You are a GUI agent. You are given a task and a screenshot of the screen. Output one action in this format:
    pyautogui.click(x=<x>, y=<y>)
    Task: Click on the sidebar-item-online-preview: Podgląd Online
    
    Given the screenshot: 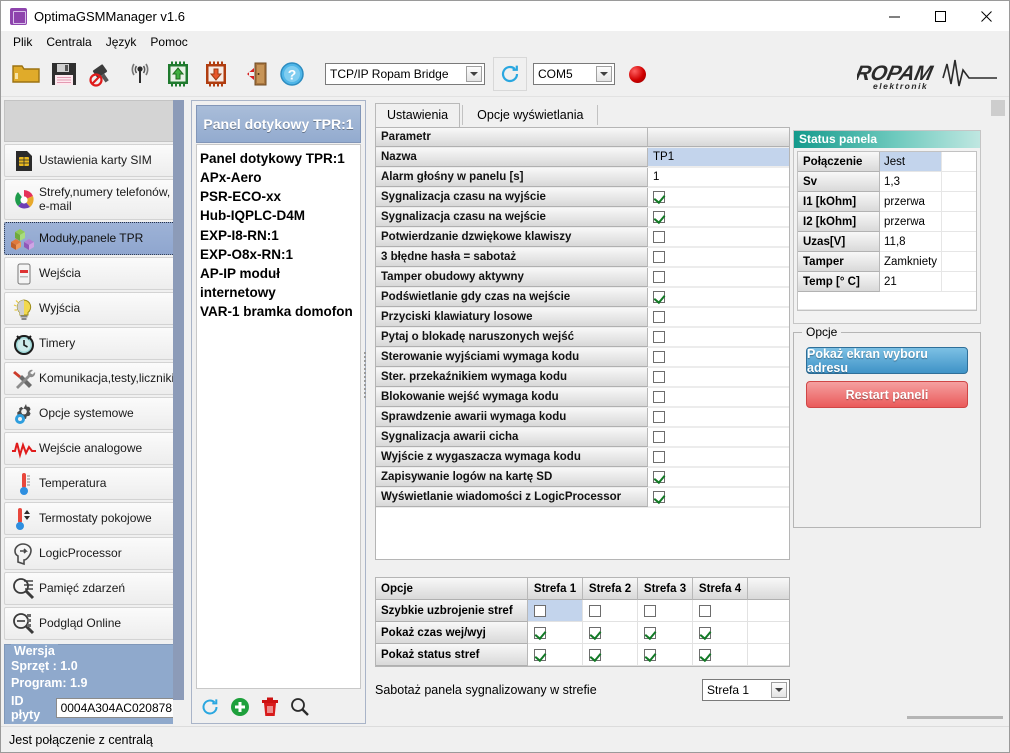 What is the action you would take?
    pyautogui.click(x=94, y=623)
    